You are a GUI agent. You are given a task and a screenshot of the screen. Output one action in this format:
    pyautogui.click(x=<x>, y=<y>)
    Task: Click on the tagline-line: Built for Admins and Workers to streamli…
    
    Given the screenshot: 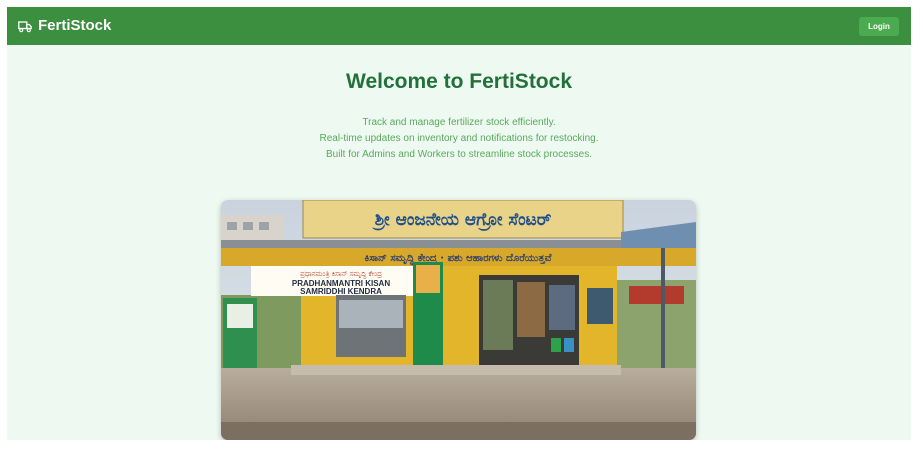 What is the action you would take?
    pyautogui.click(x=459, y=154)
    